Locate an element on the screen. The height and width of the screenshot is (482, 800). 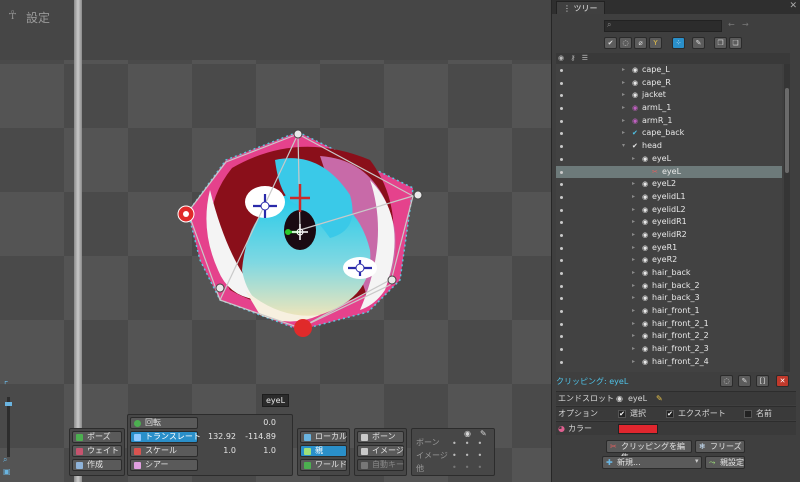
search-input is located at coordinates (663, 26).